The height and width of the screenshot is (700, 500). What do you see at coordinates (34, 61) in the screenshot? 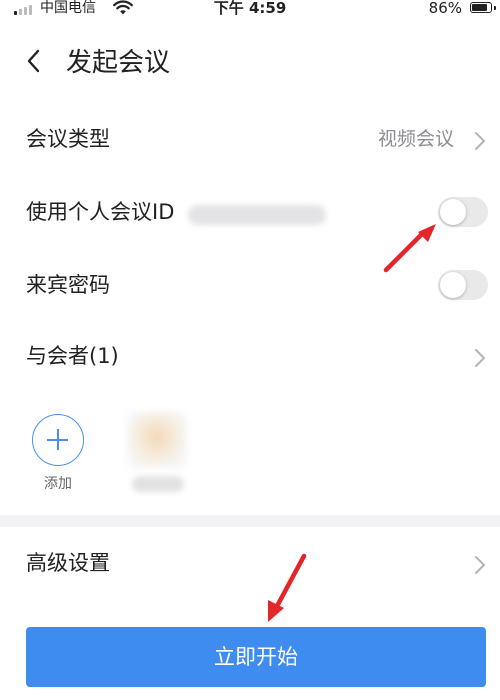
I see `back-icon` at bounding box center [34, 61].